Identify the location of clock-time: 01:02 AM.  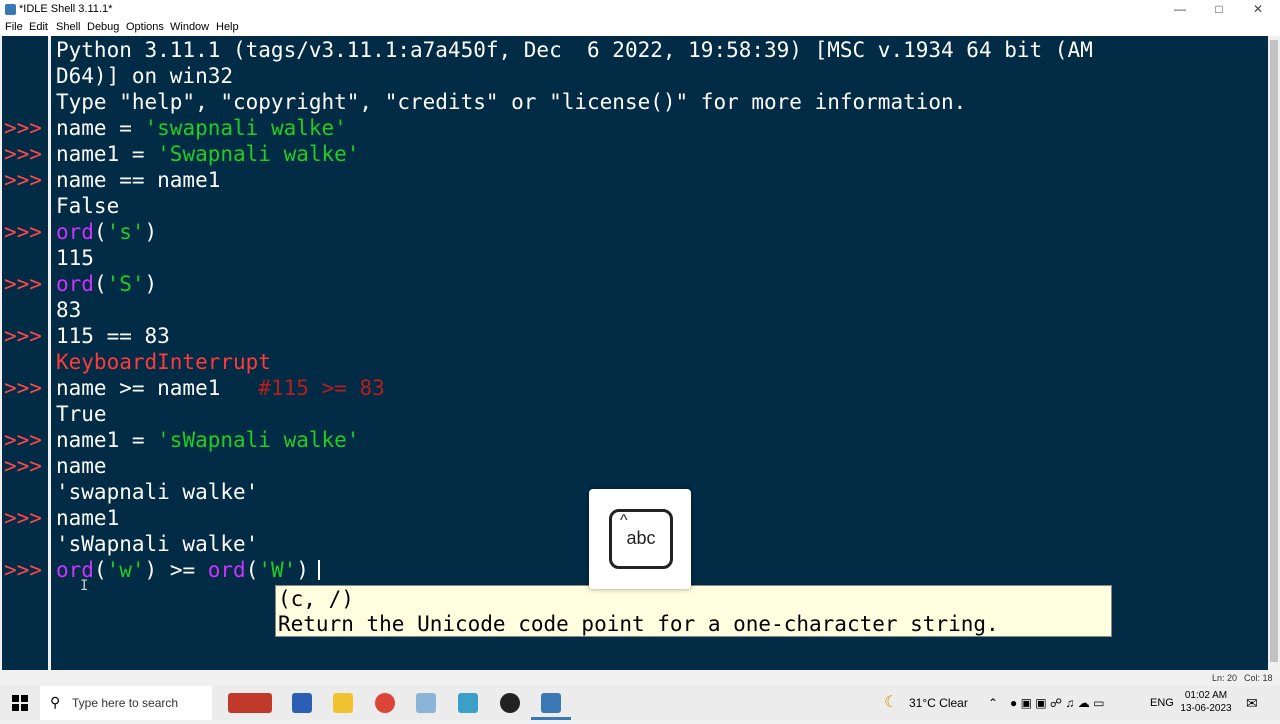
(1206, 695).